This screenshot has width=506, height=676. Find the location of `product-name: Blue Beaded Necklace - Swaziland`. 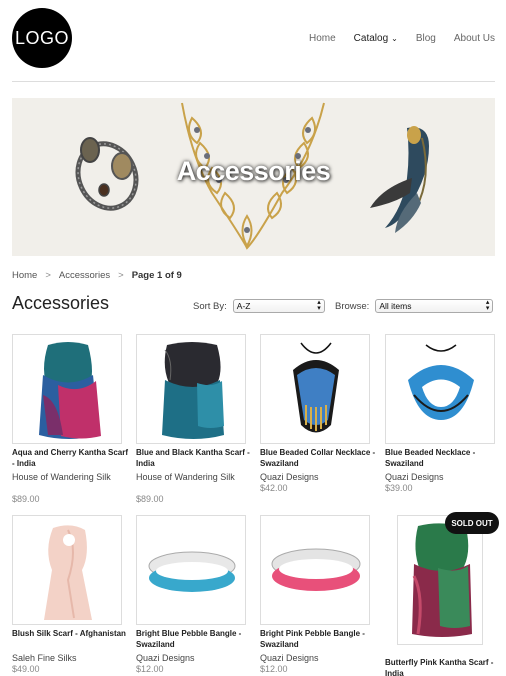

product-name: Blue Beaded Necklace - Swaziland is located at coordinates (444, 458).